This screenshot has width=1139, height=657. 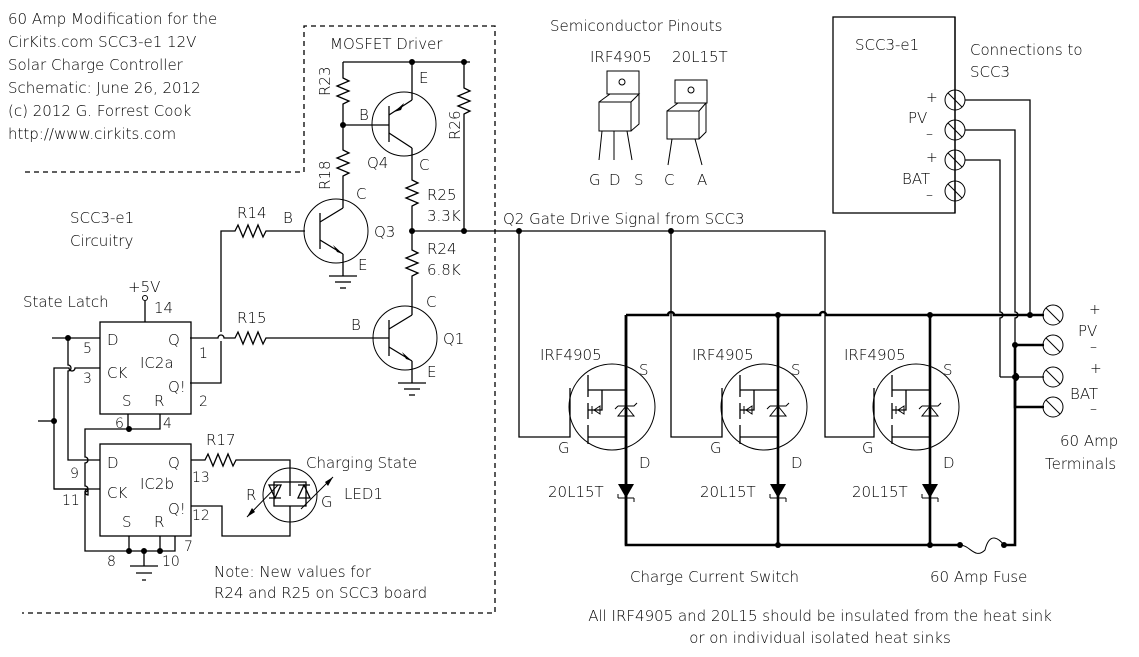 I want to click on switch-label: Charge Current Switch, so click(x=714, y=577).